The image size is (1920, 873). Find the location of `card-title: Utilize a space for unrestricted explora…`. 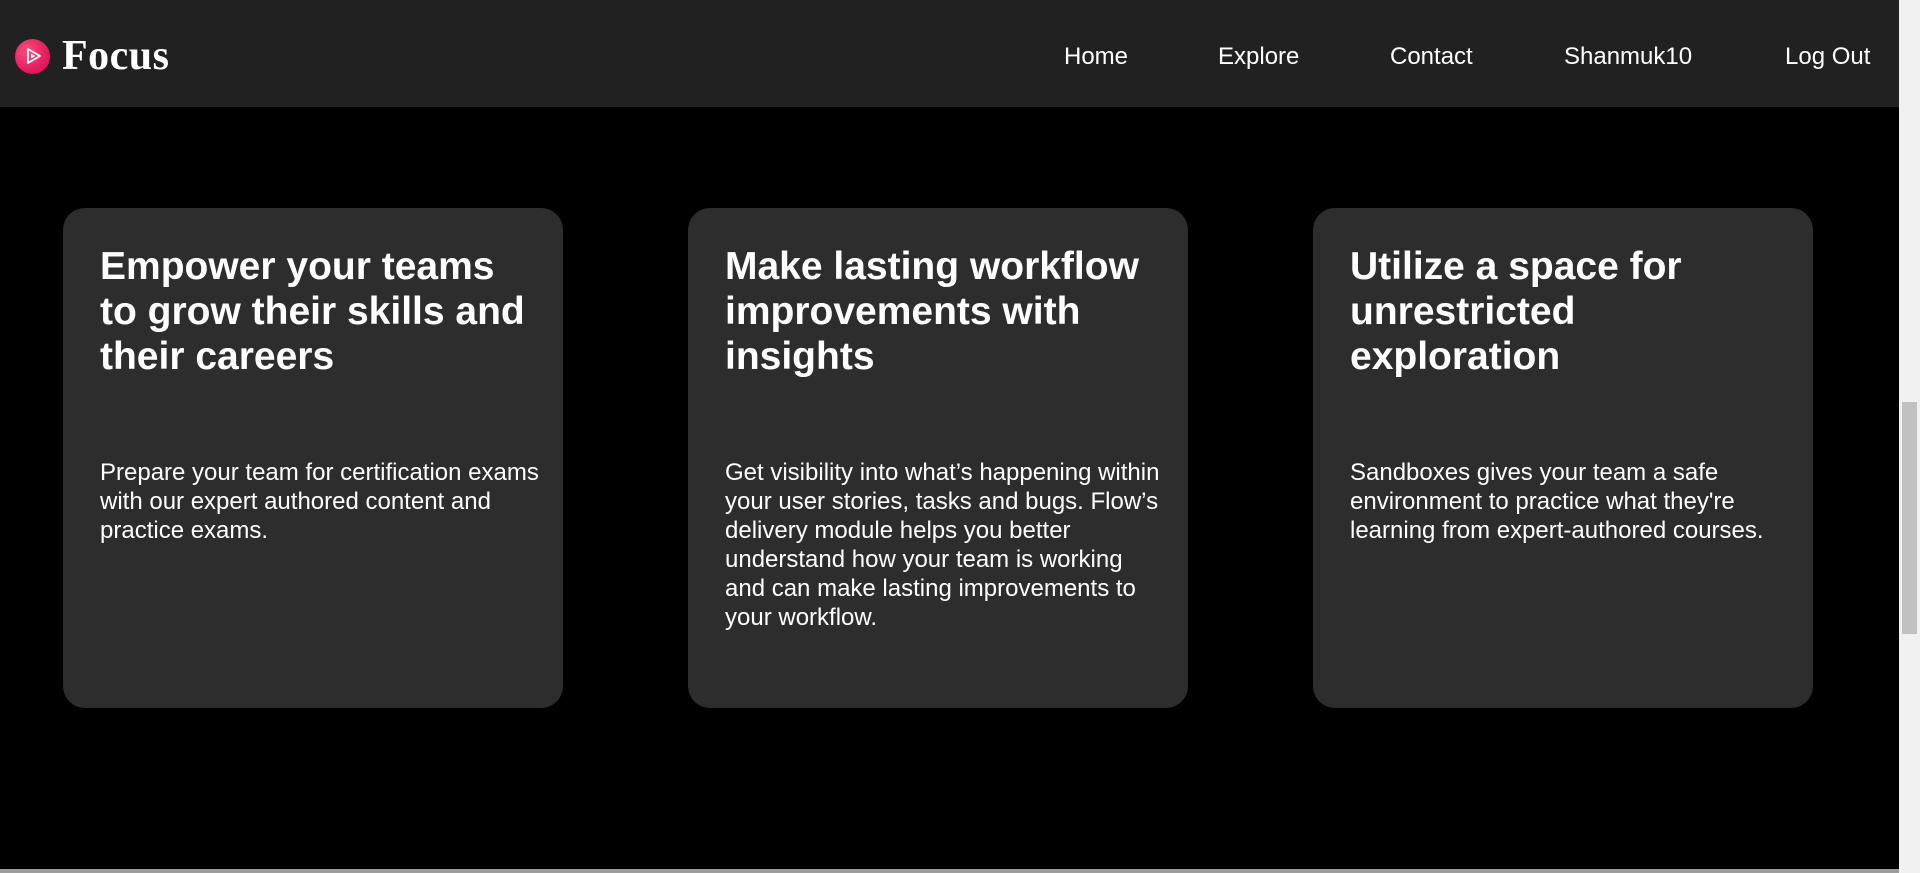

card-title: Utilize a space for unrestricted explora… is located at coordinates (1516, 311).